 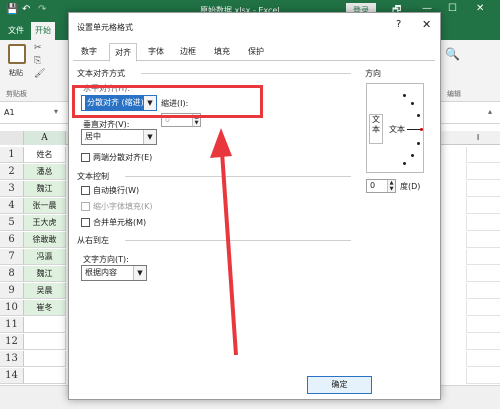 I want to click on merge-cells-checkbox: 合并单元格(M), so click(x=113, y=222).